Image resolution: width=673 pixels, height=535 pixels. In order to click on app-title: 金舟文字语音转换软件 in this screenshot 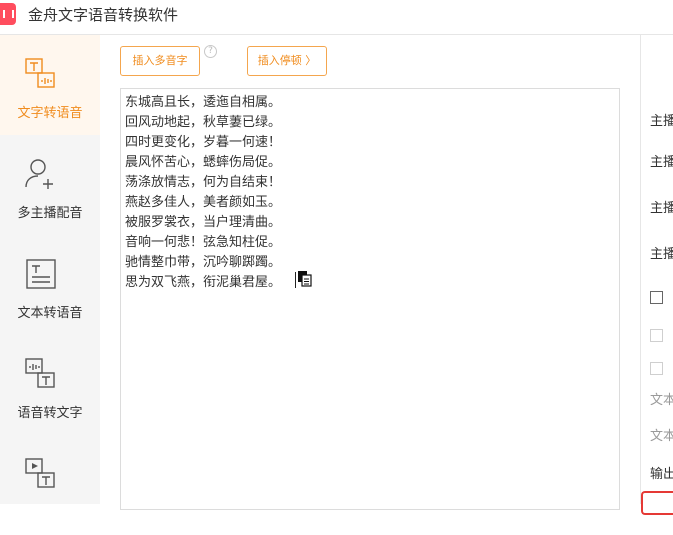, I will do `click(103, 15)`.